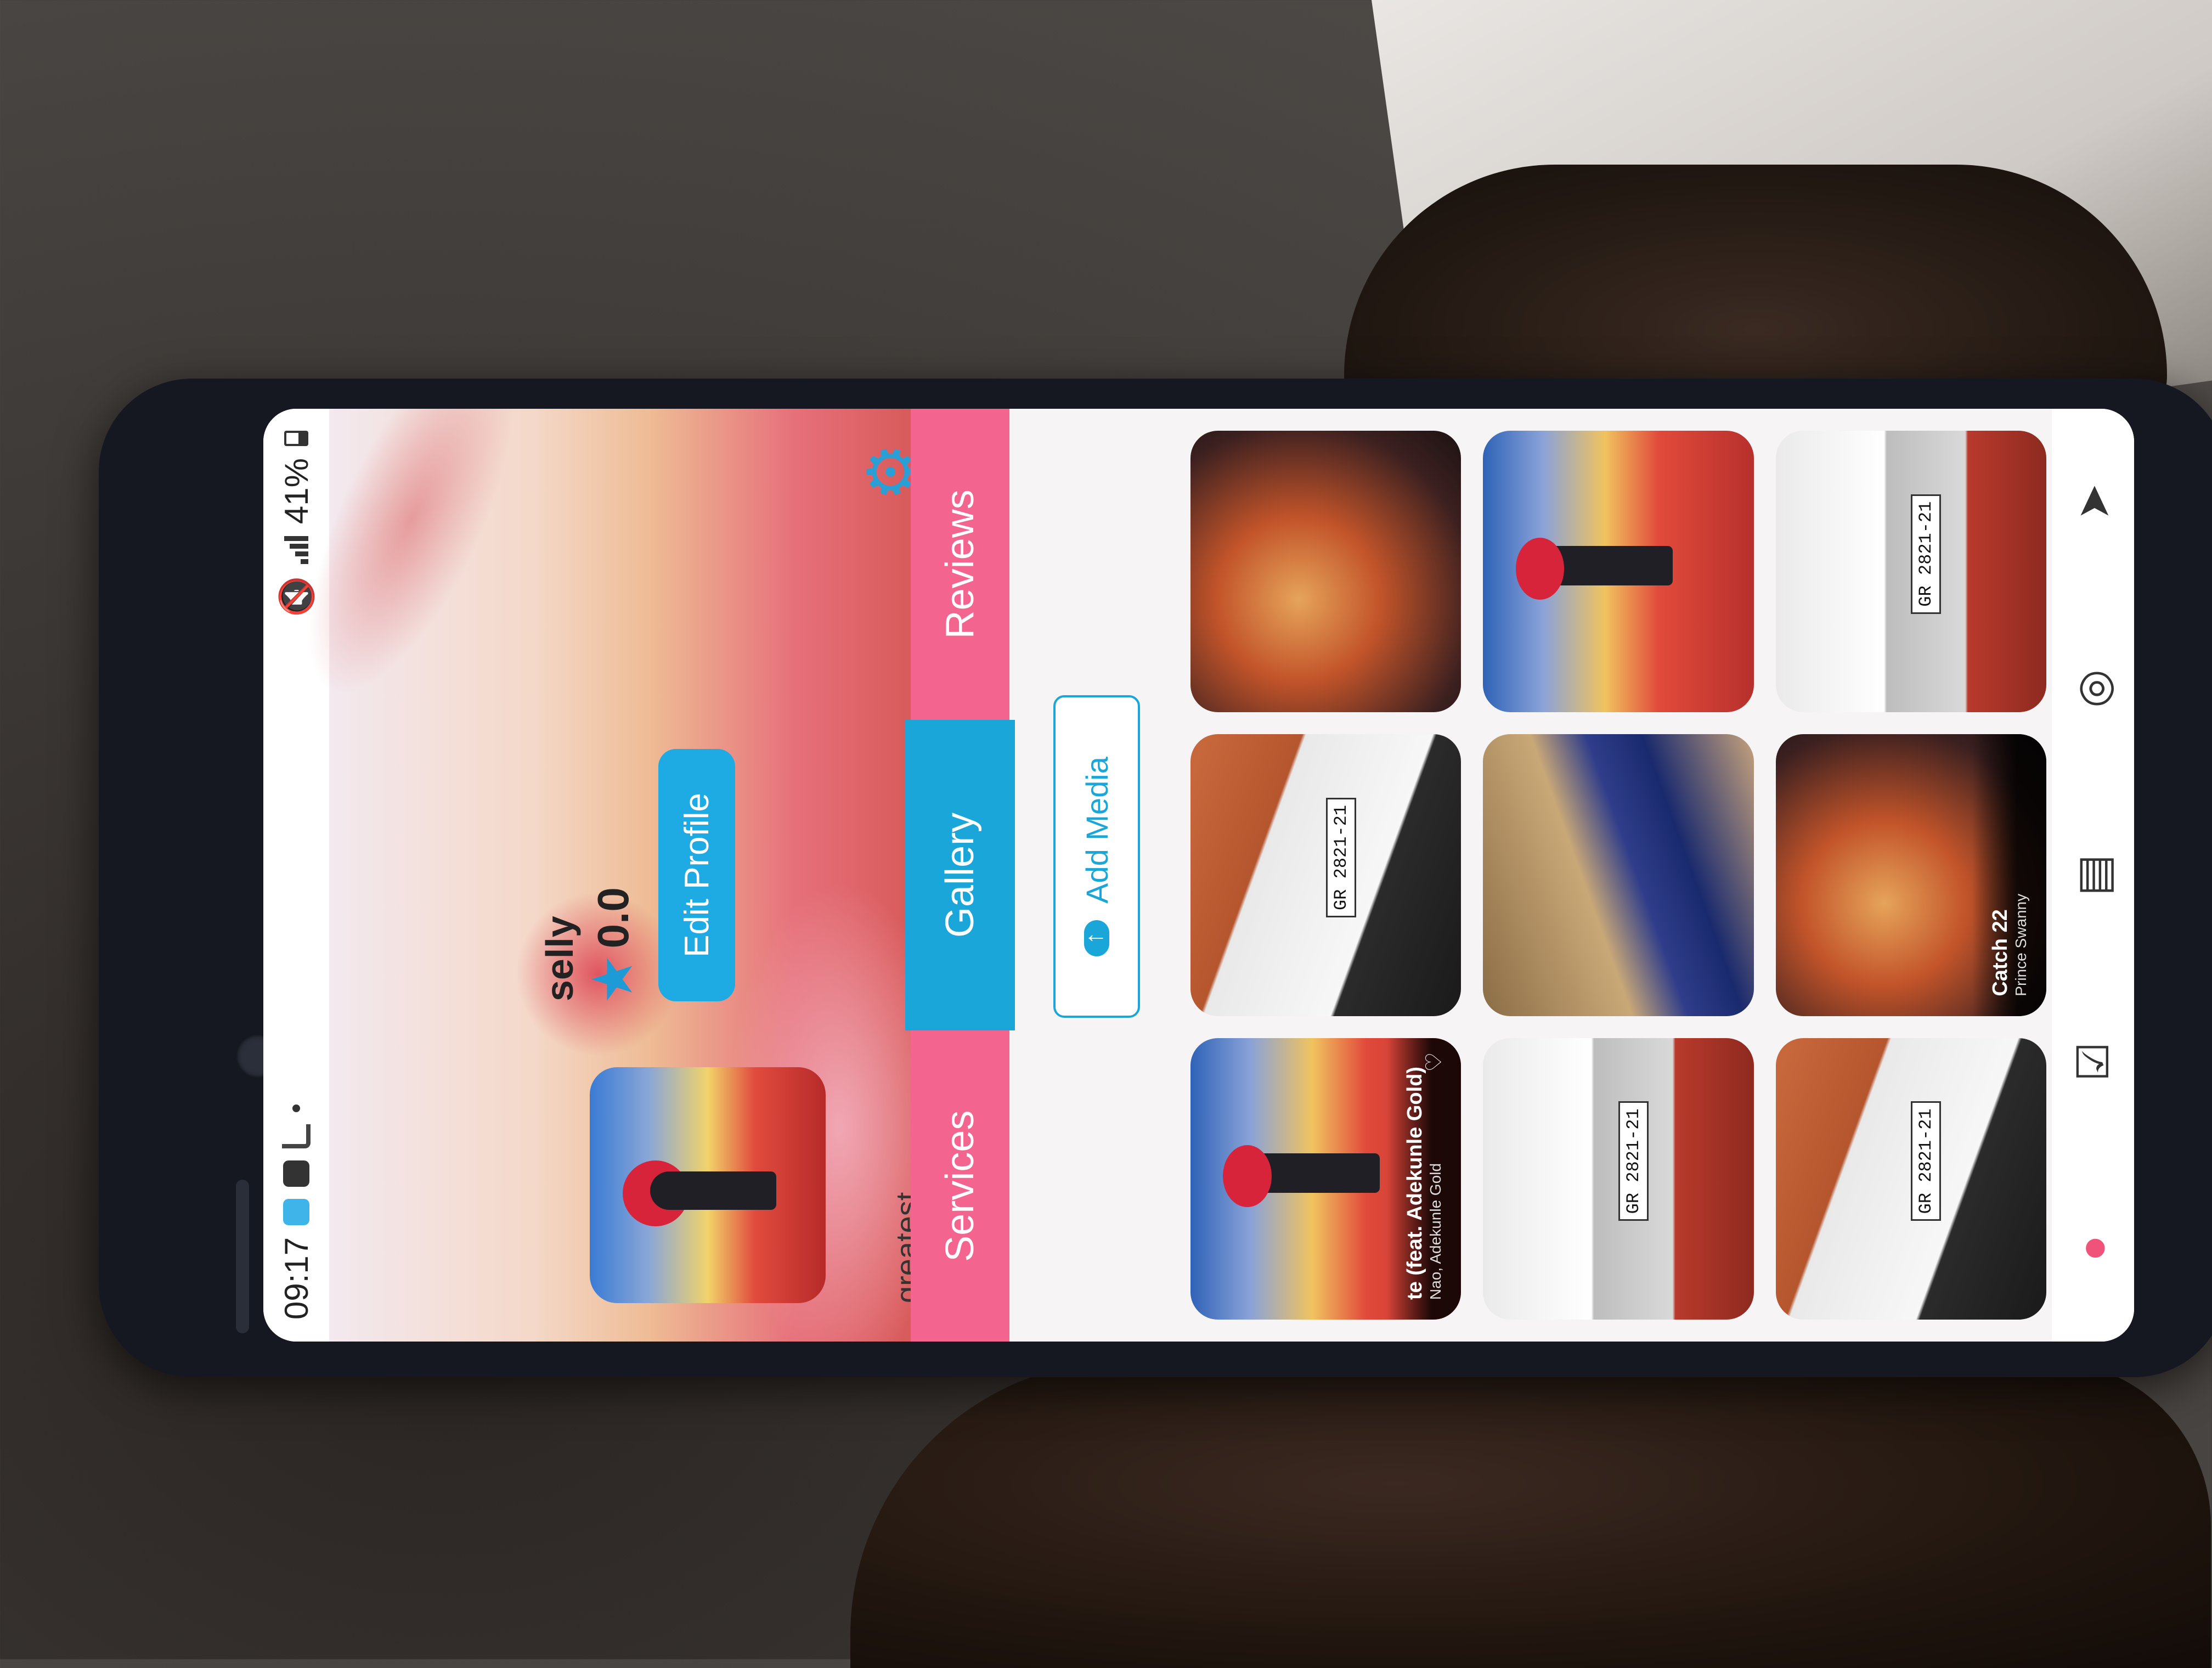 The width and height of the screenshot is (2212, 1668). Describe the element at coordinates (2001, 952) in the screenshot. I see `gallery-item-title: Catch 22` at that location.